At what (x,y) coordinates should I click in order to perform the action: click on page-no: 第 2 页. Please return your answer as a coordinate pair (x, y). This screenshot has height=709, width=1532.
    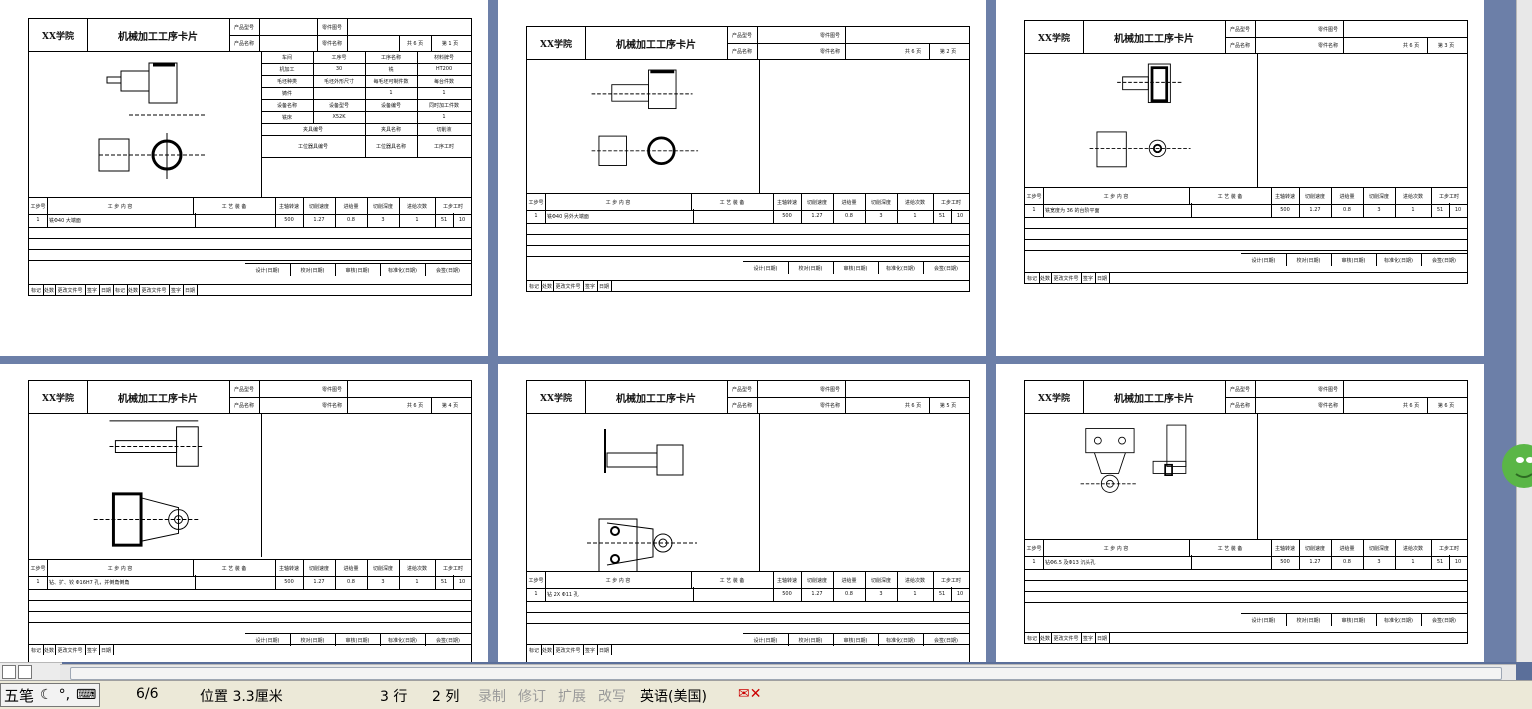
    Looking at the image, I should click on (948, 51).